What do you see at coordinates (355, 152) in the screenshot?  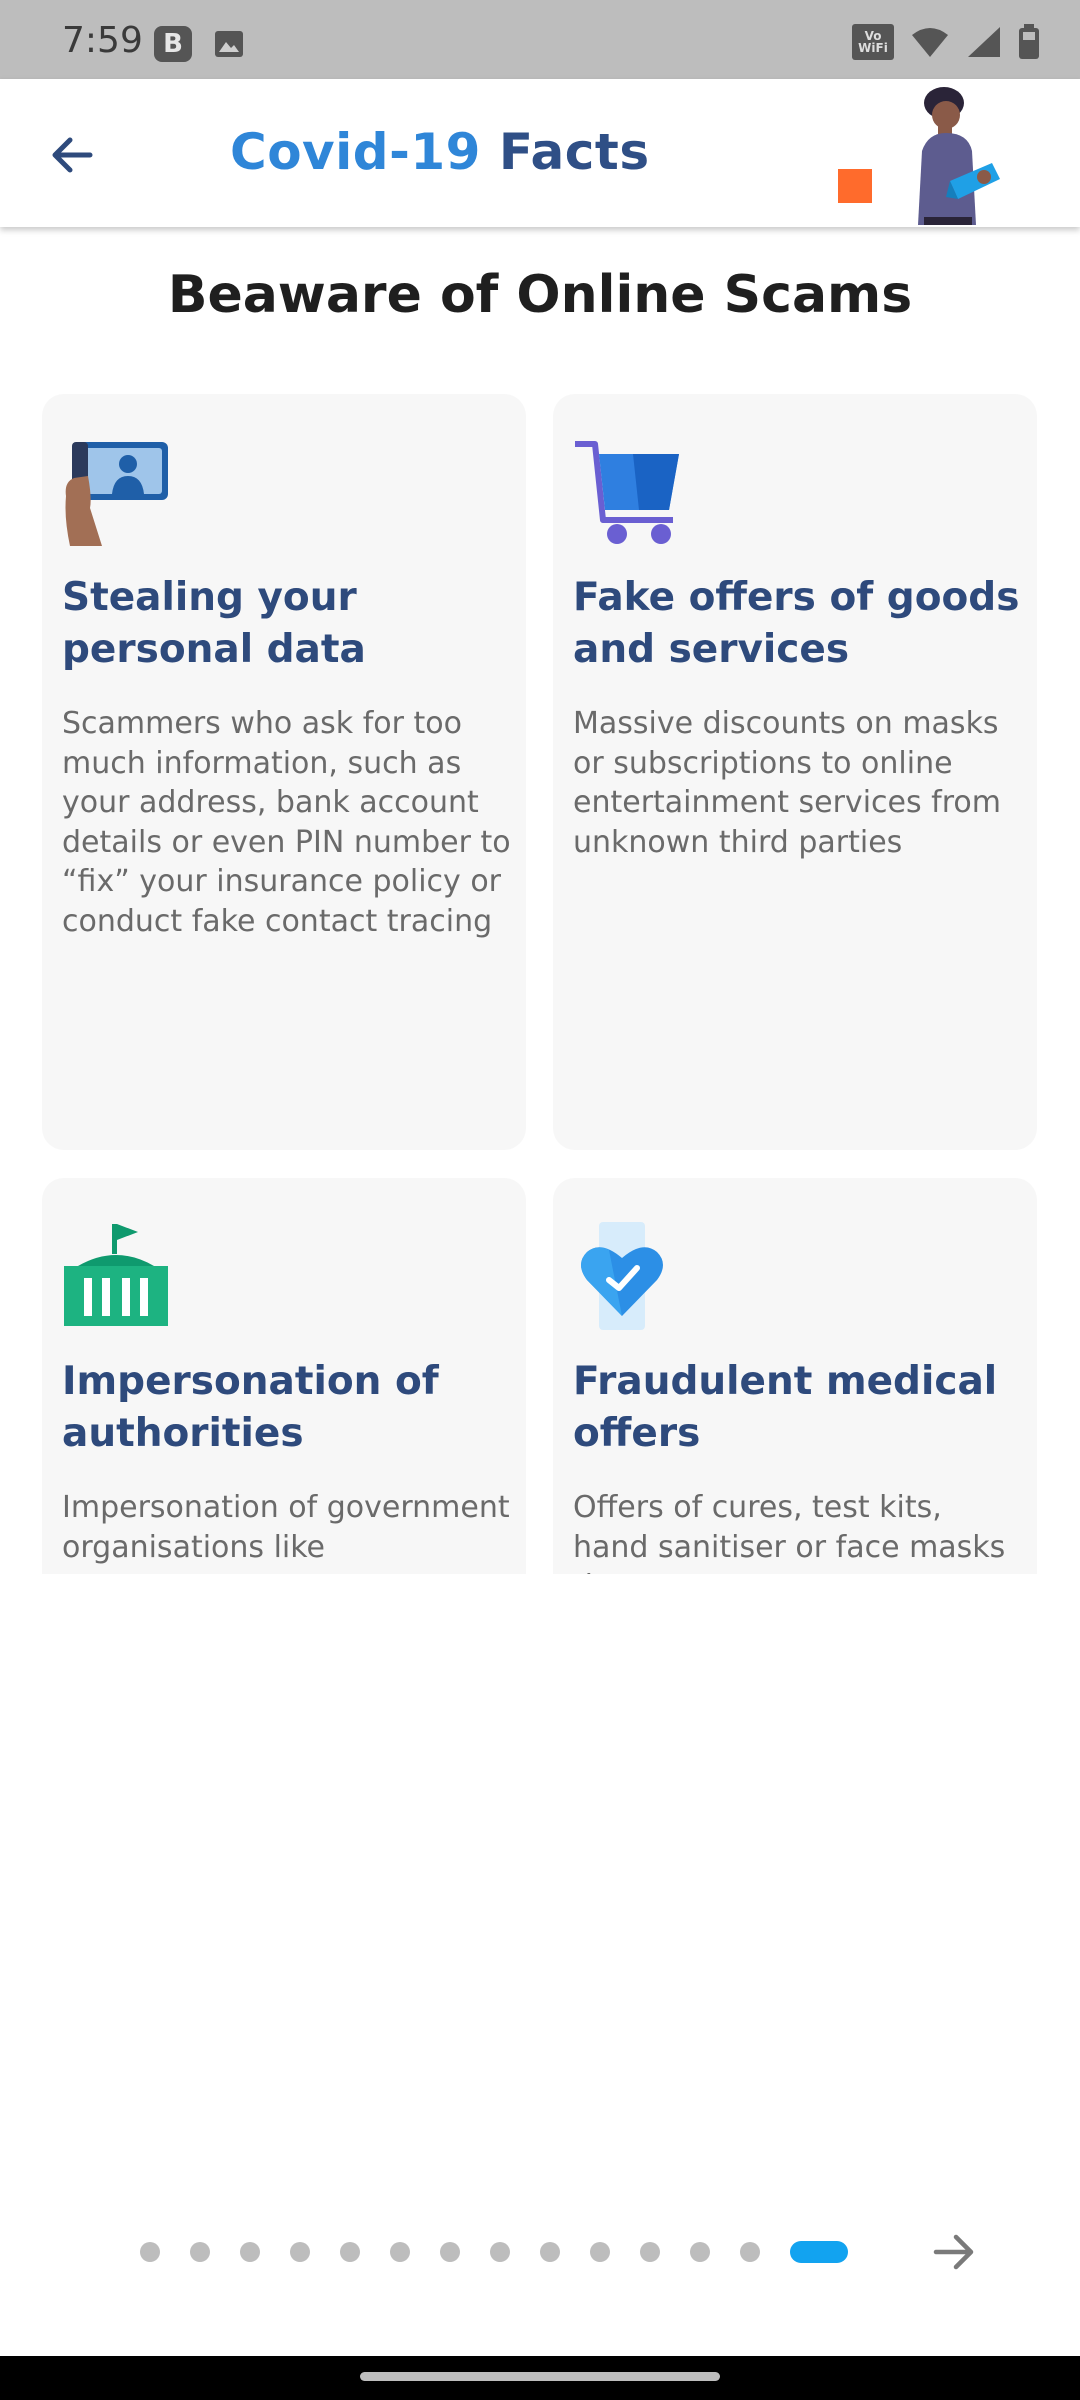 I see `app-title-covid: Covid-19` at bounding box center [355, 152].